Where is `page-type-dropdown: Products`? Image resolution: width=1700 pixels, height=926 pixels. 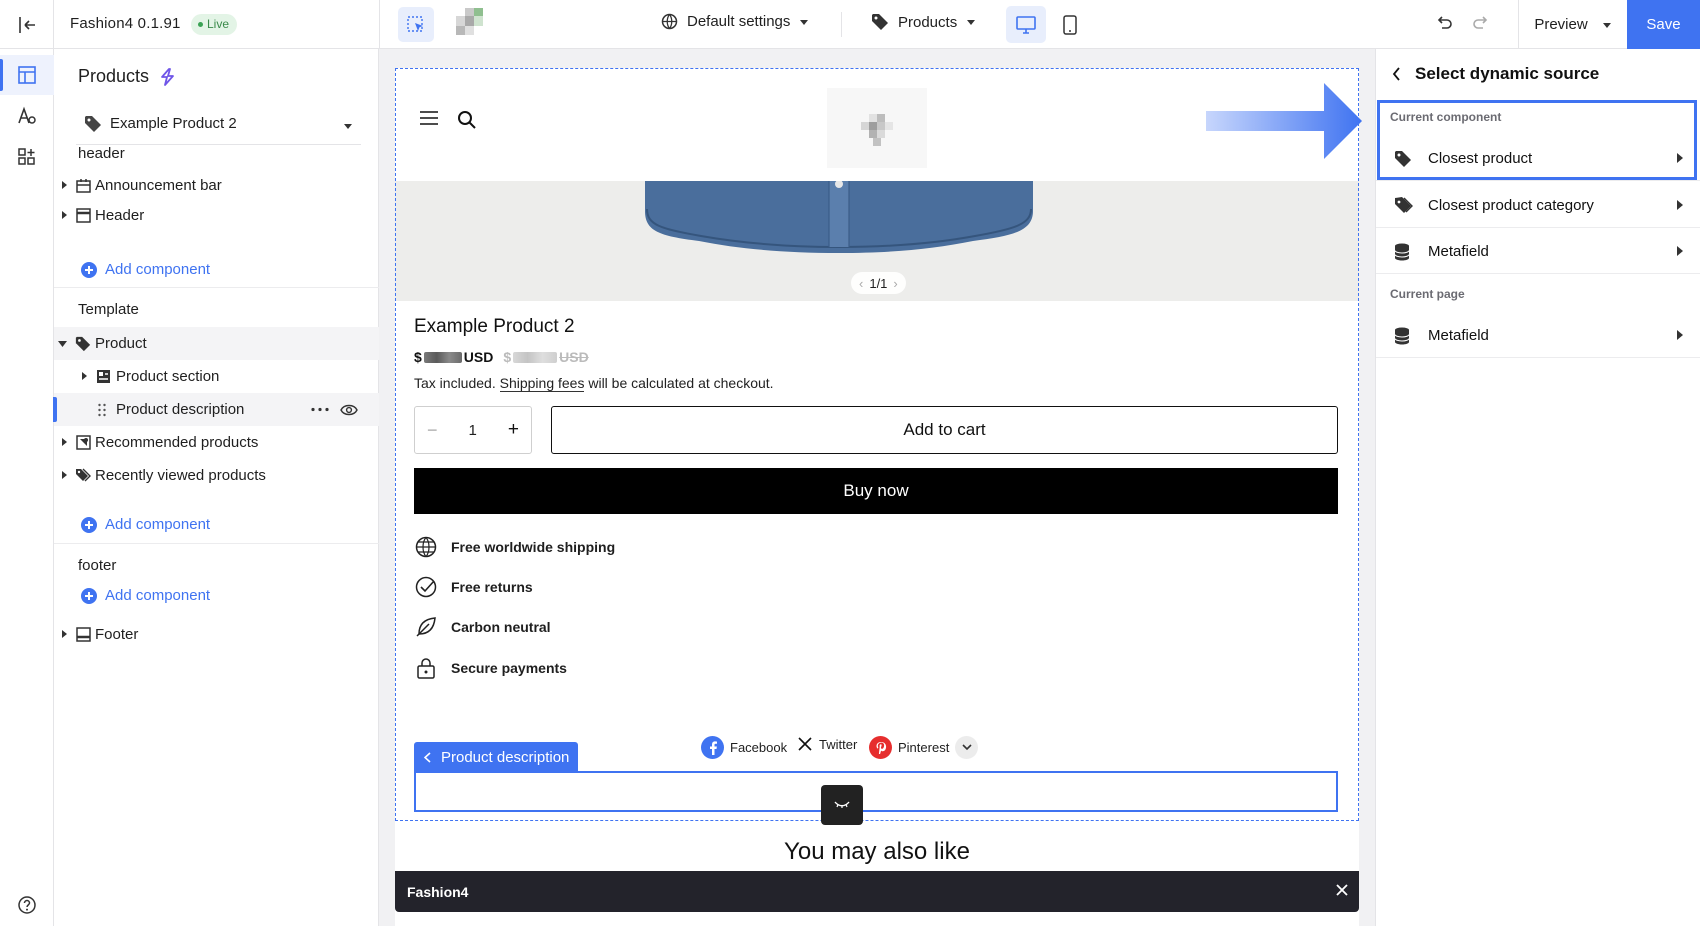 page-type-dropdown: Products is located at coordinates (923, 22).